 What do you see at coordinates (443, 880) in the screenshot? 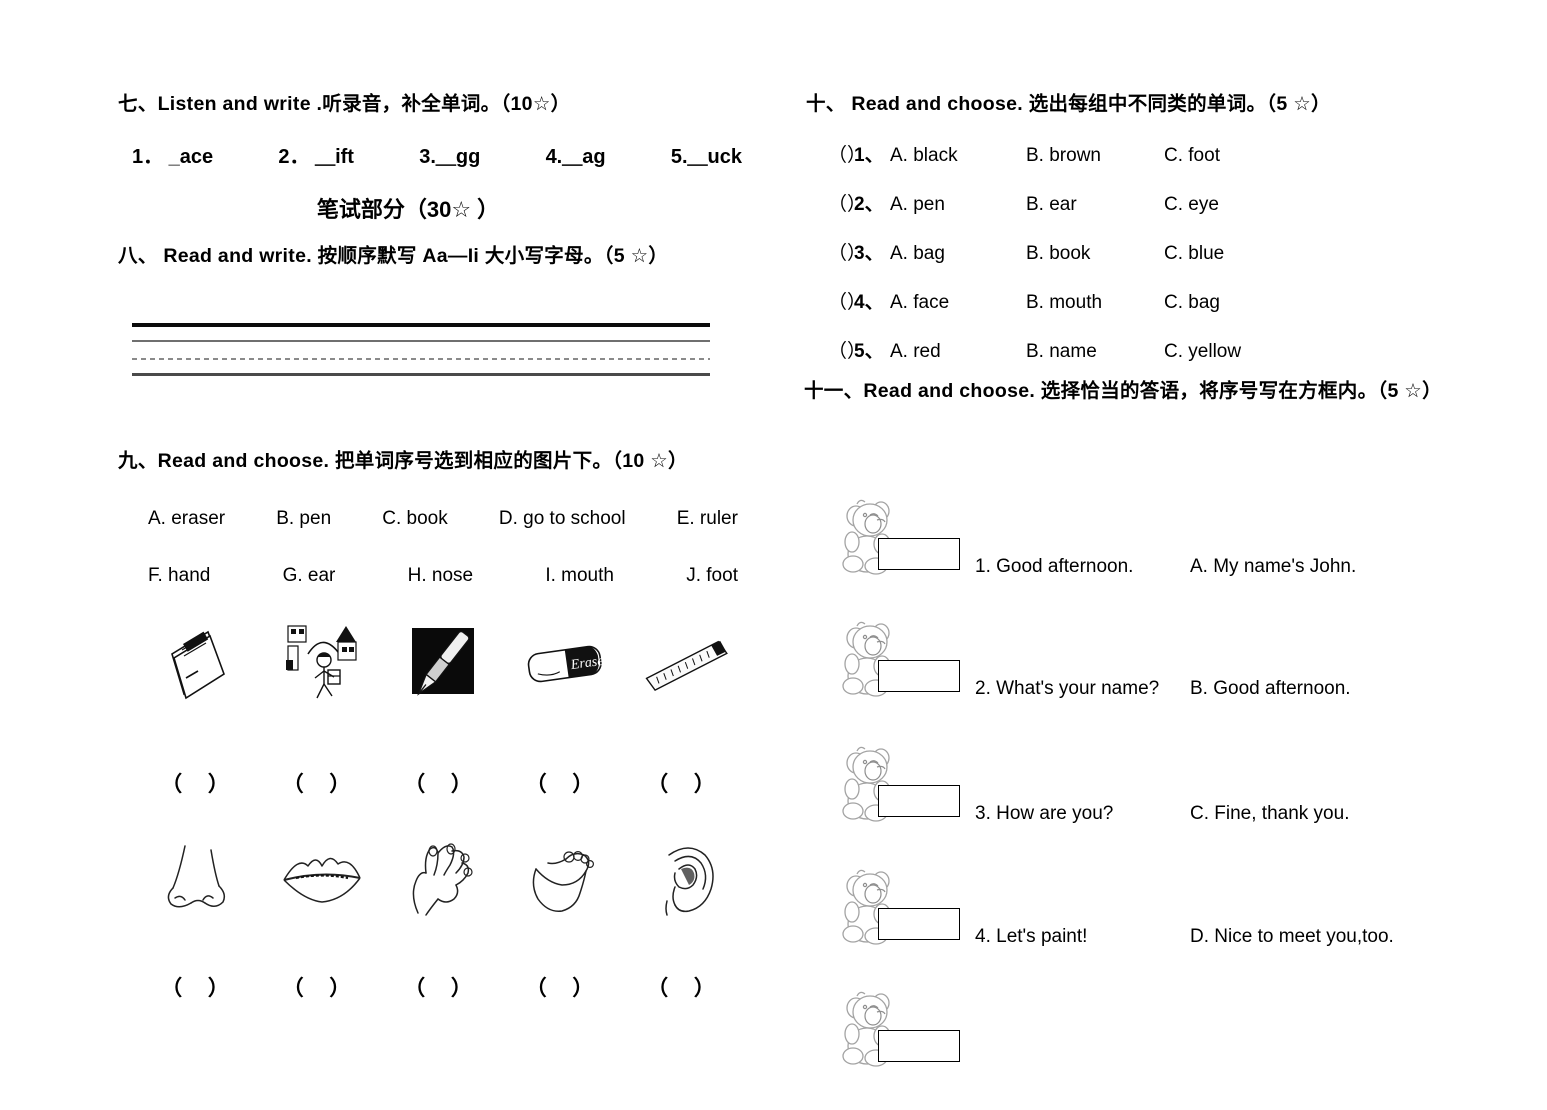
I see `hand-picture` at bounding box center [443, 880].